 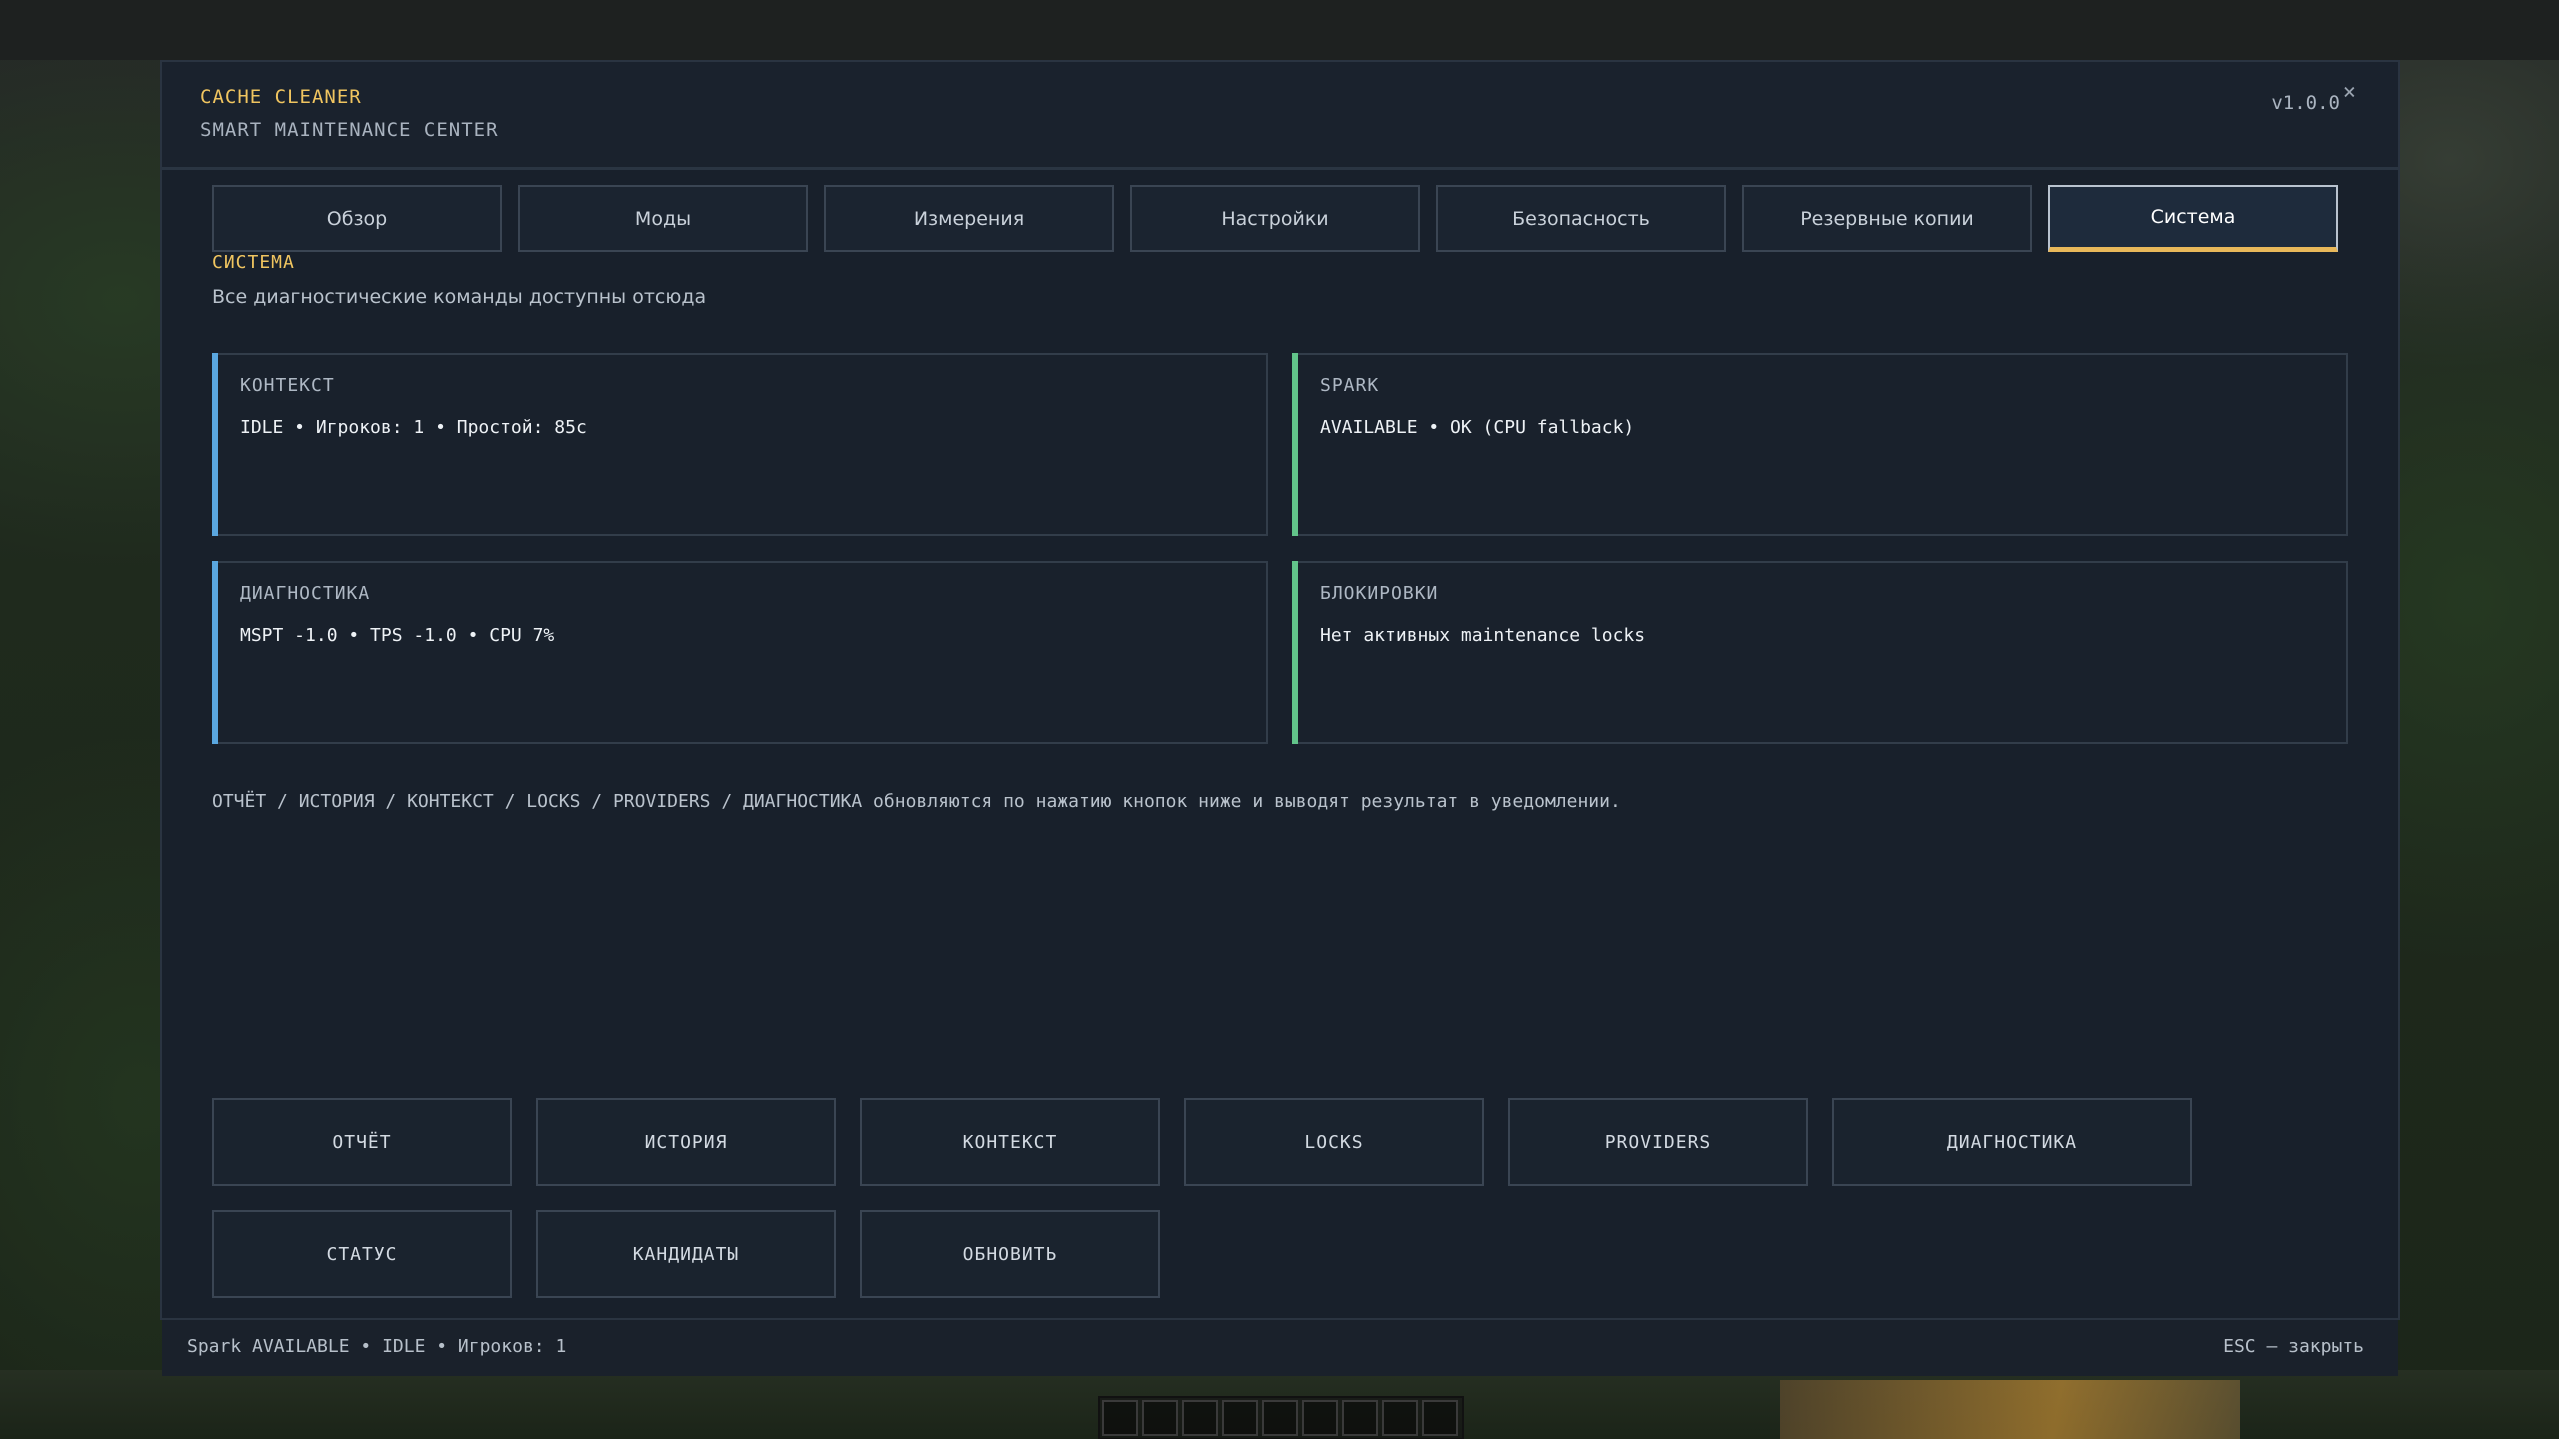 What do you see at coordinates (1279, 30) in the screenshot?
I see `world-sky-strip` at bounding box center [1279, 30].